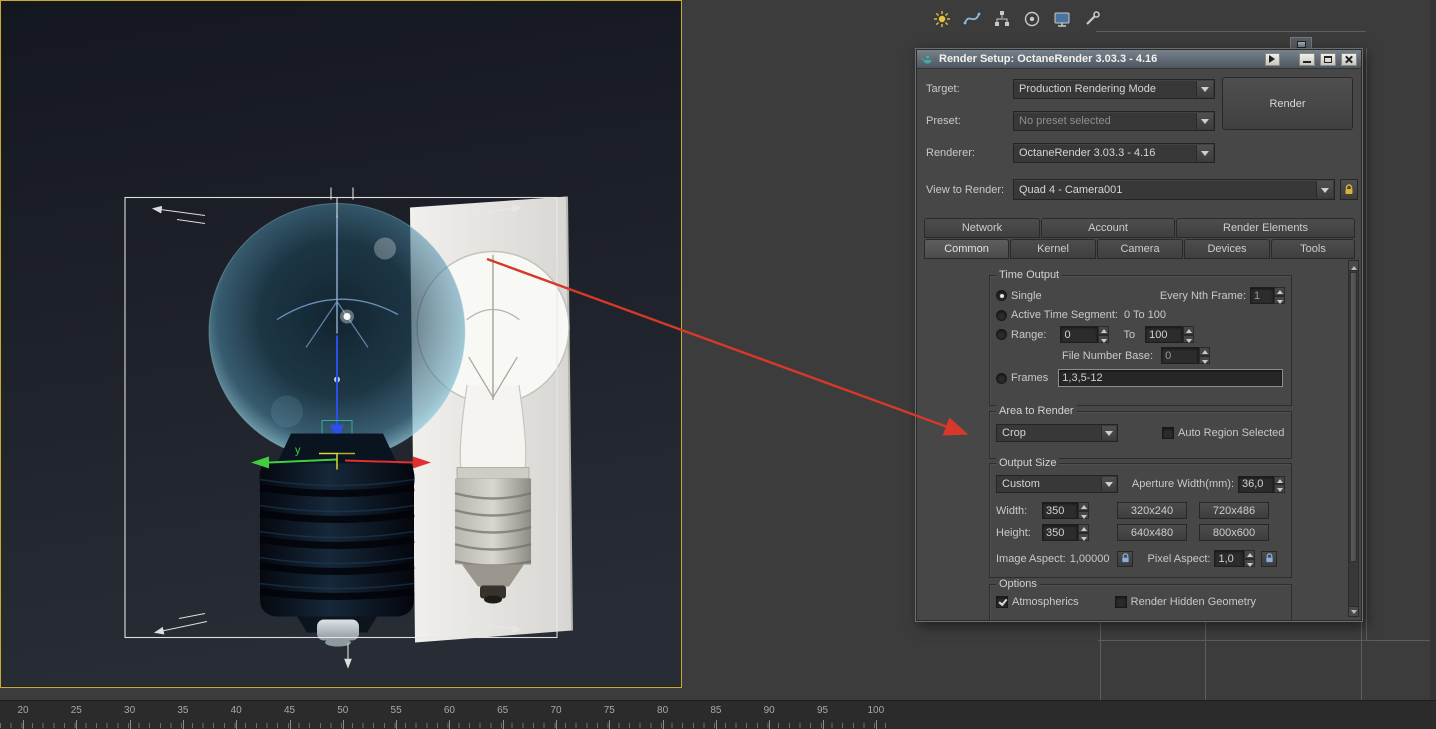 This screenshot has height=729, width=1436. Describe the element at coordinates (1250, 558) in the screenshot. I see `pixel-aspect-spinner` at that location.